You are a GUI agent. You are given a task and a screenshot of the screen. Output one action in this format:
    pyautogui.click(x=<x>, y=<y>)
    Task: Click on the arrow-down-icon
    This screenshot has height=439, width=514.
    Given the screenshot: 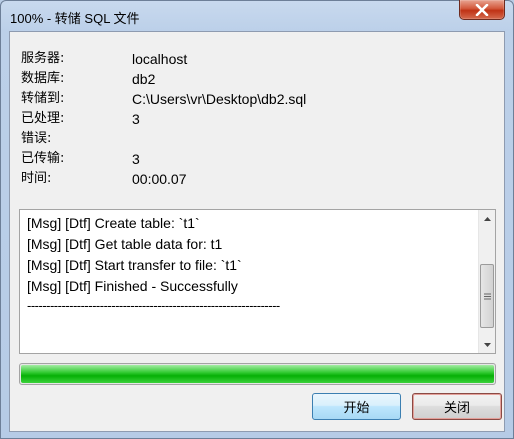 What is the action you would take?
    pyautogui.click(x=487, y=344)
    